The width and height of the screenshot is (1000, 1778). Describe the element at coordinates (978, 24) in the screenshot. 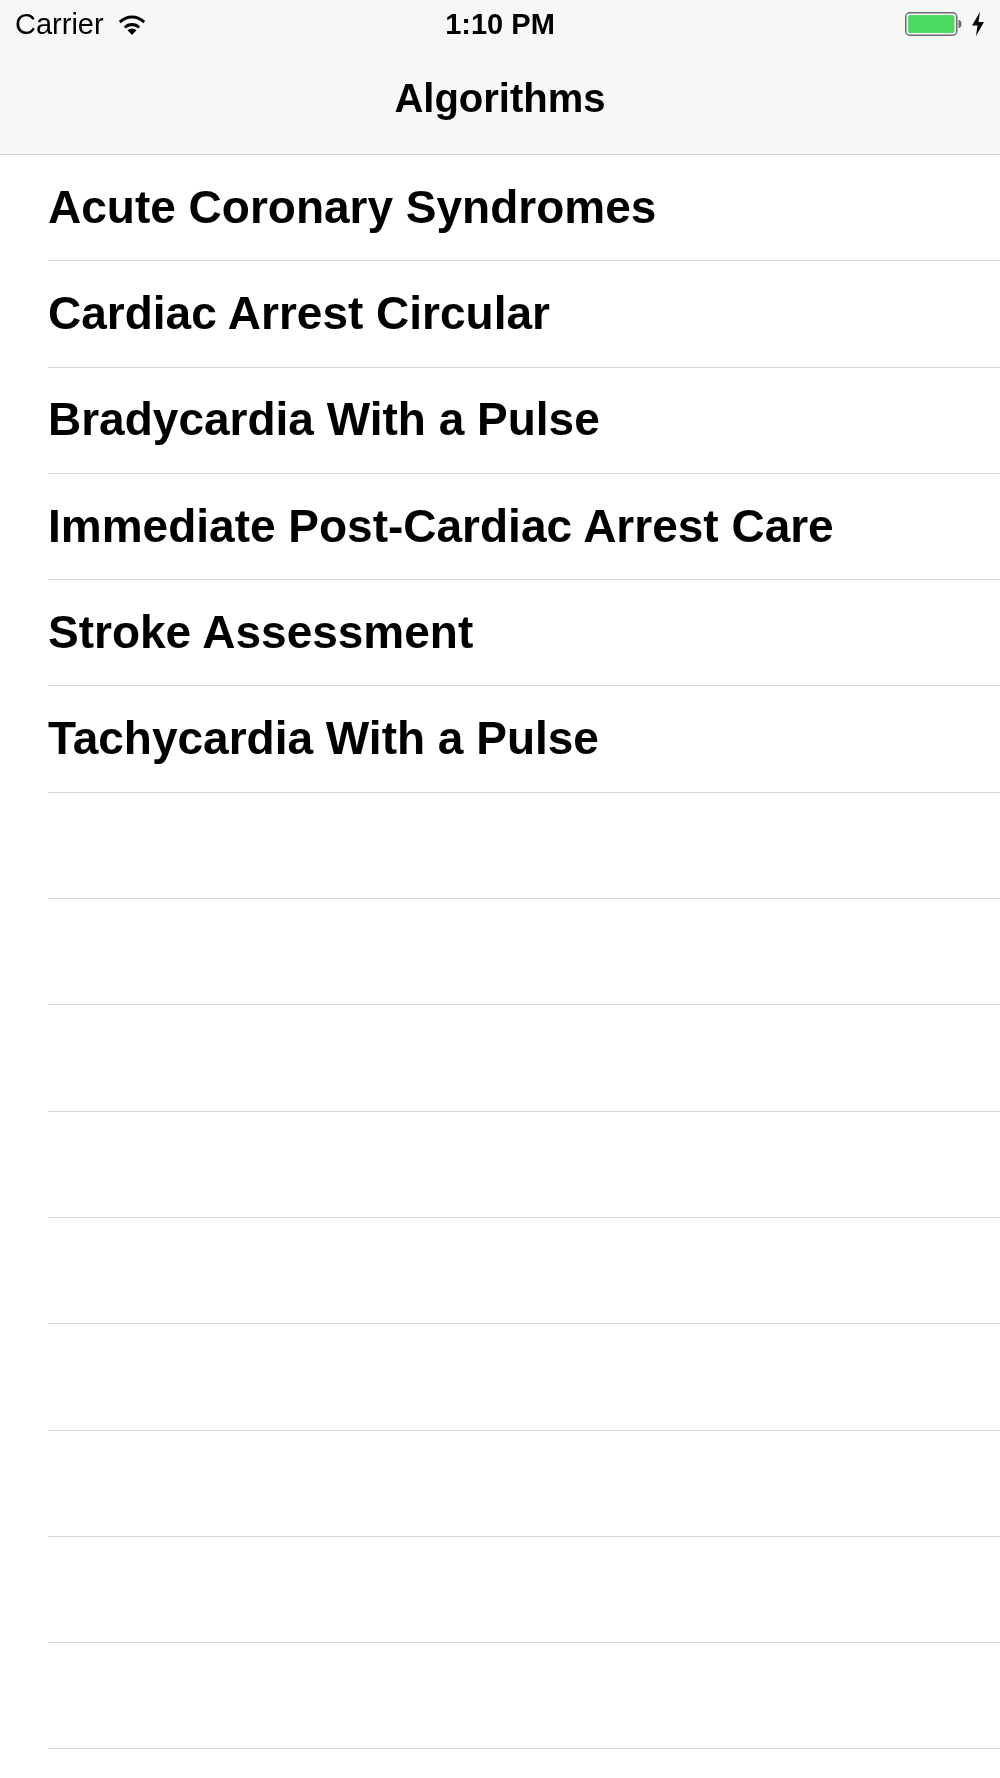

I see `bolt-icon` at that location.